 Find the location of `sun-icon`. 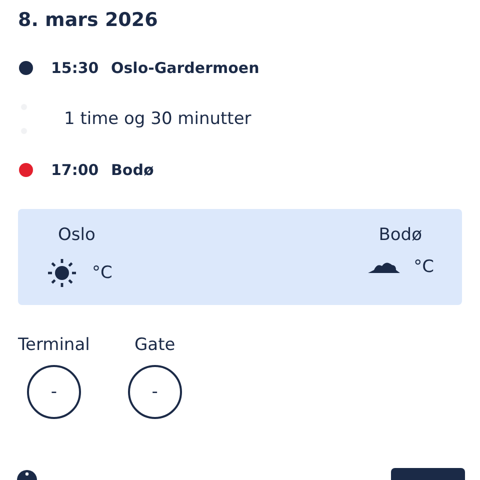

sun-icon is located at coordinates (62, 273).